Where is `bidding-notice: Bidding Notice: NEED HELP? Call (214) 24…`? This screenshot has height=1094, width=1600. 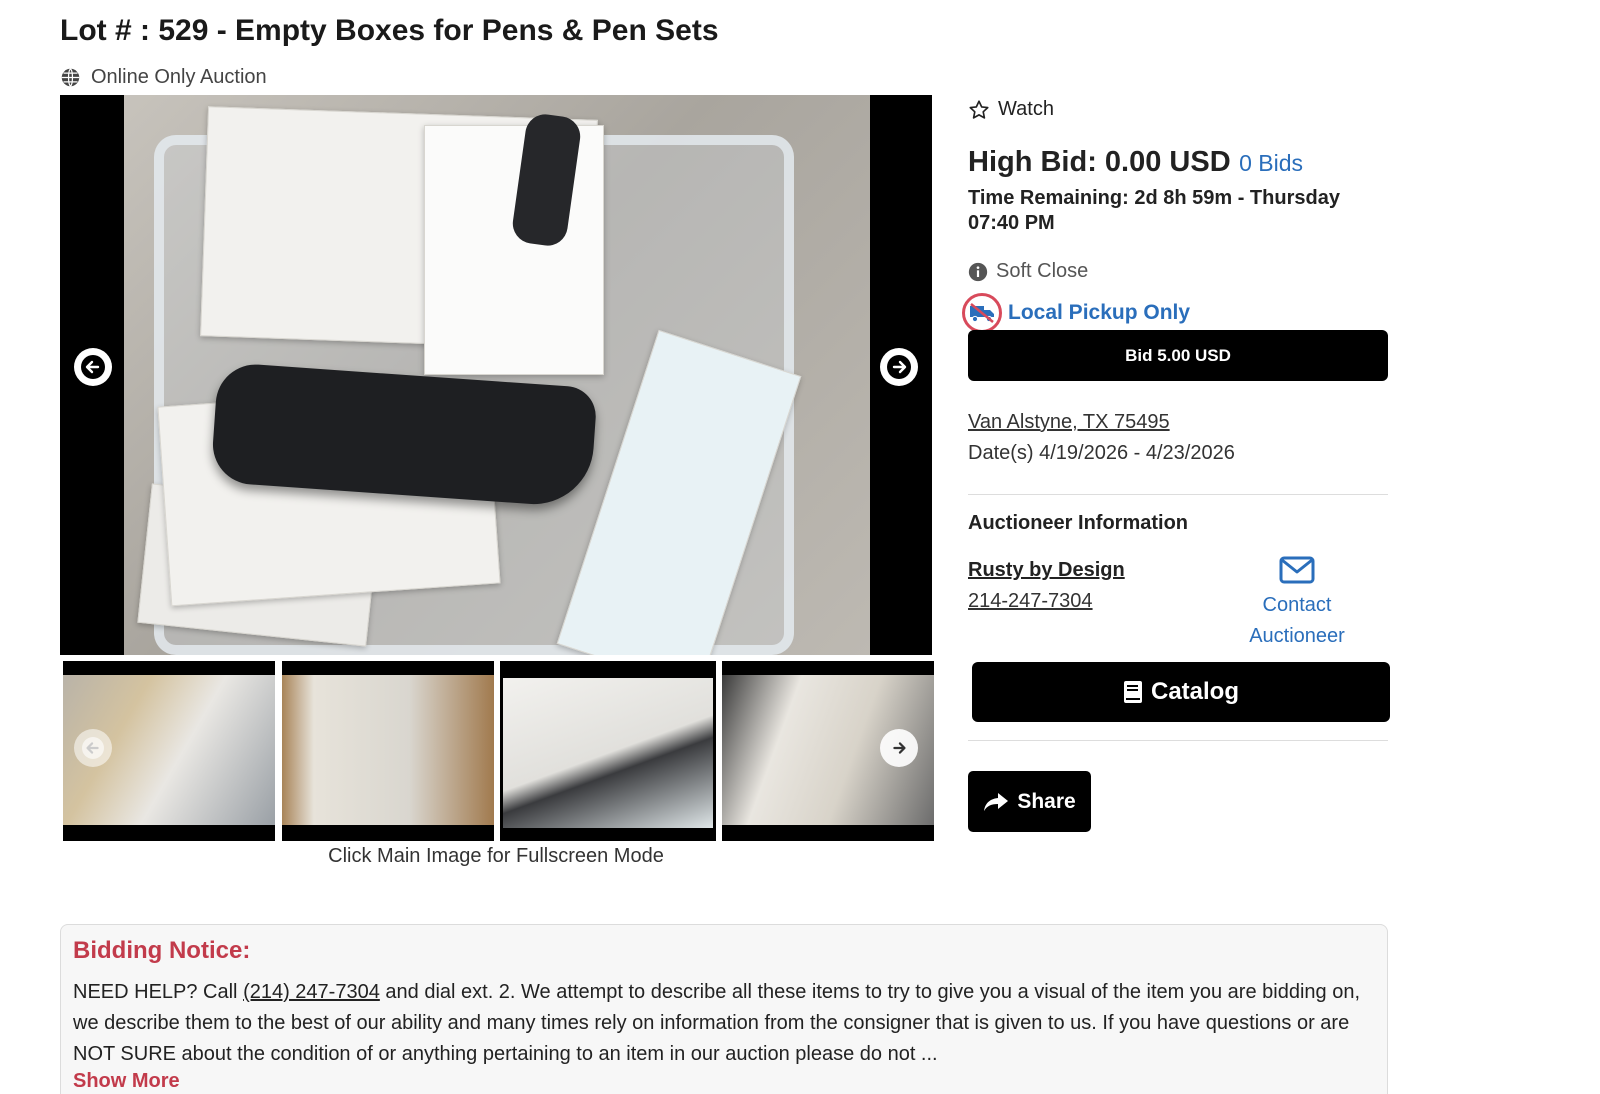
bidding-notice: Bidding Notice: NEED HELP? Call (214) 24… is located at coordinates (724, 1009).